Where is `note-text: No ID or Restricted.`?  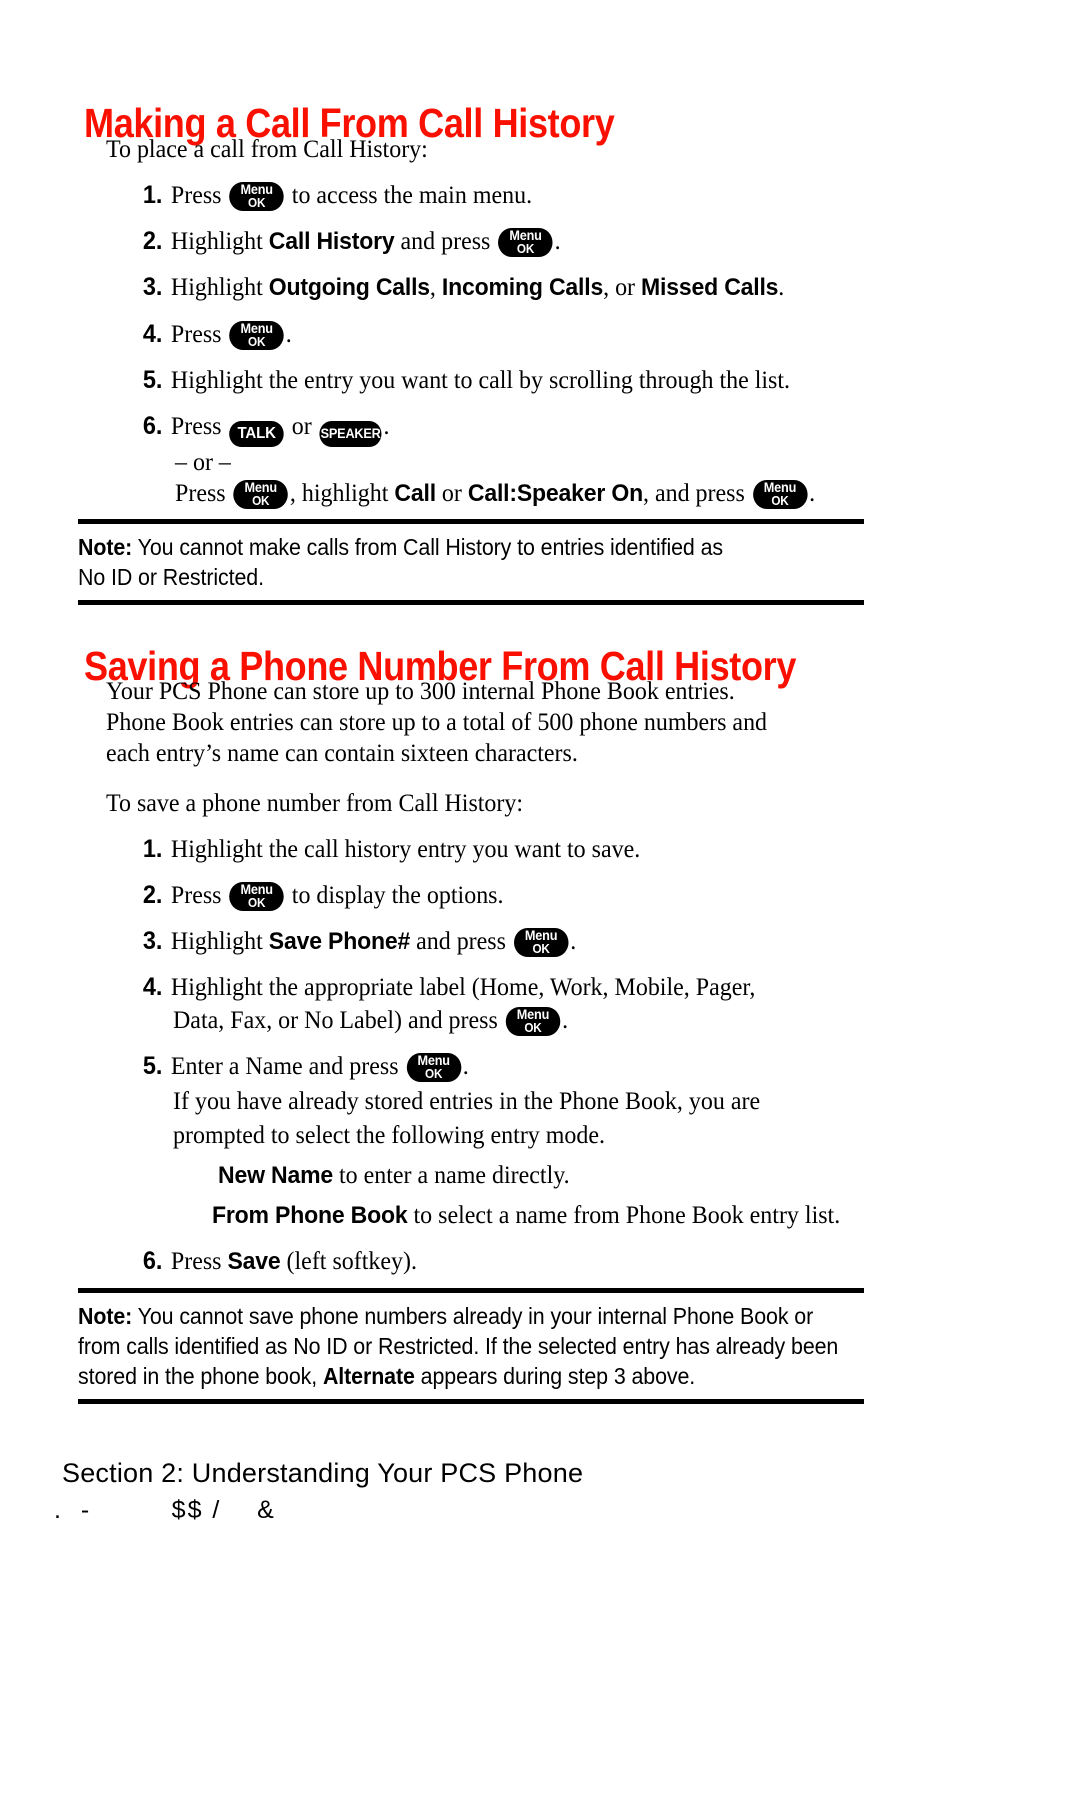 note-text: No ID or Restricted. is located at coordinates (171, 577).